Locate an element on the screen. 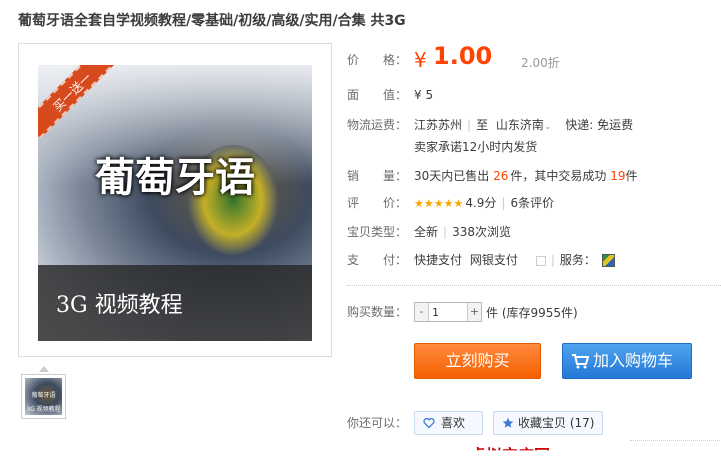 The image size is (721, 470). ship-fee: 快递: 免运费 is located at coordinates (599, 125).